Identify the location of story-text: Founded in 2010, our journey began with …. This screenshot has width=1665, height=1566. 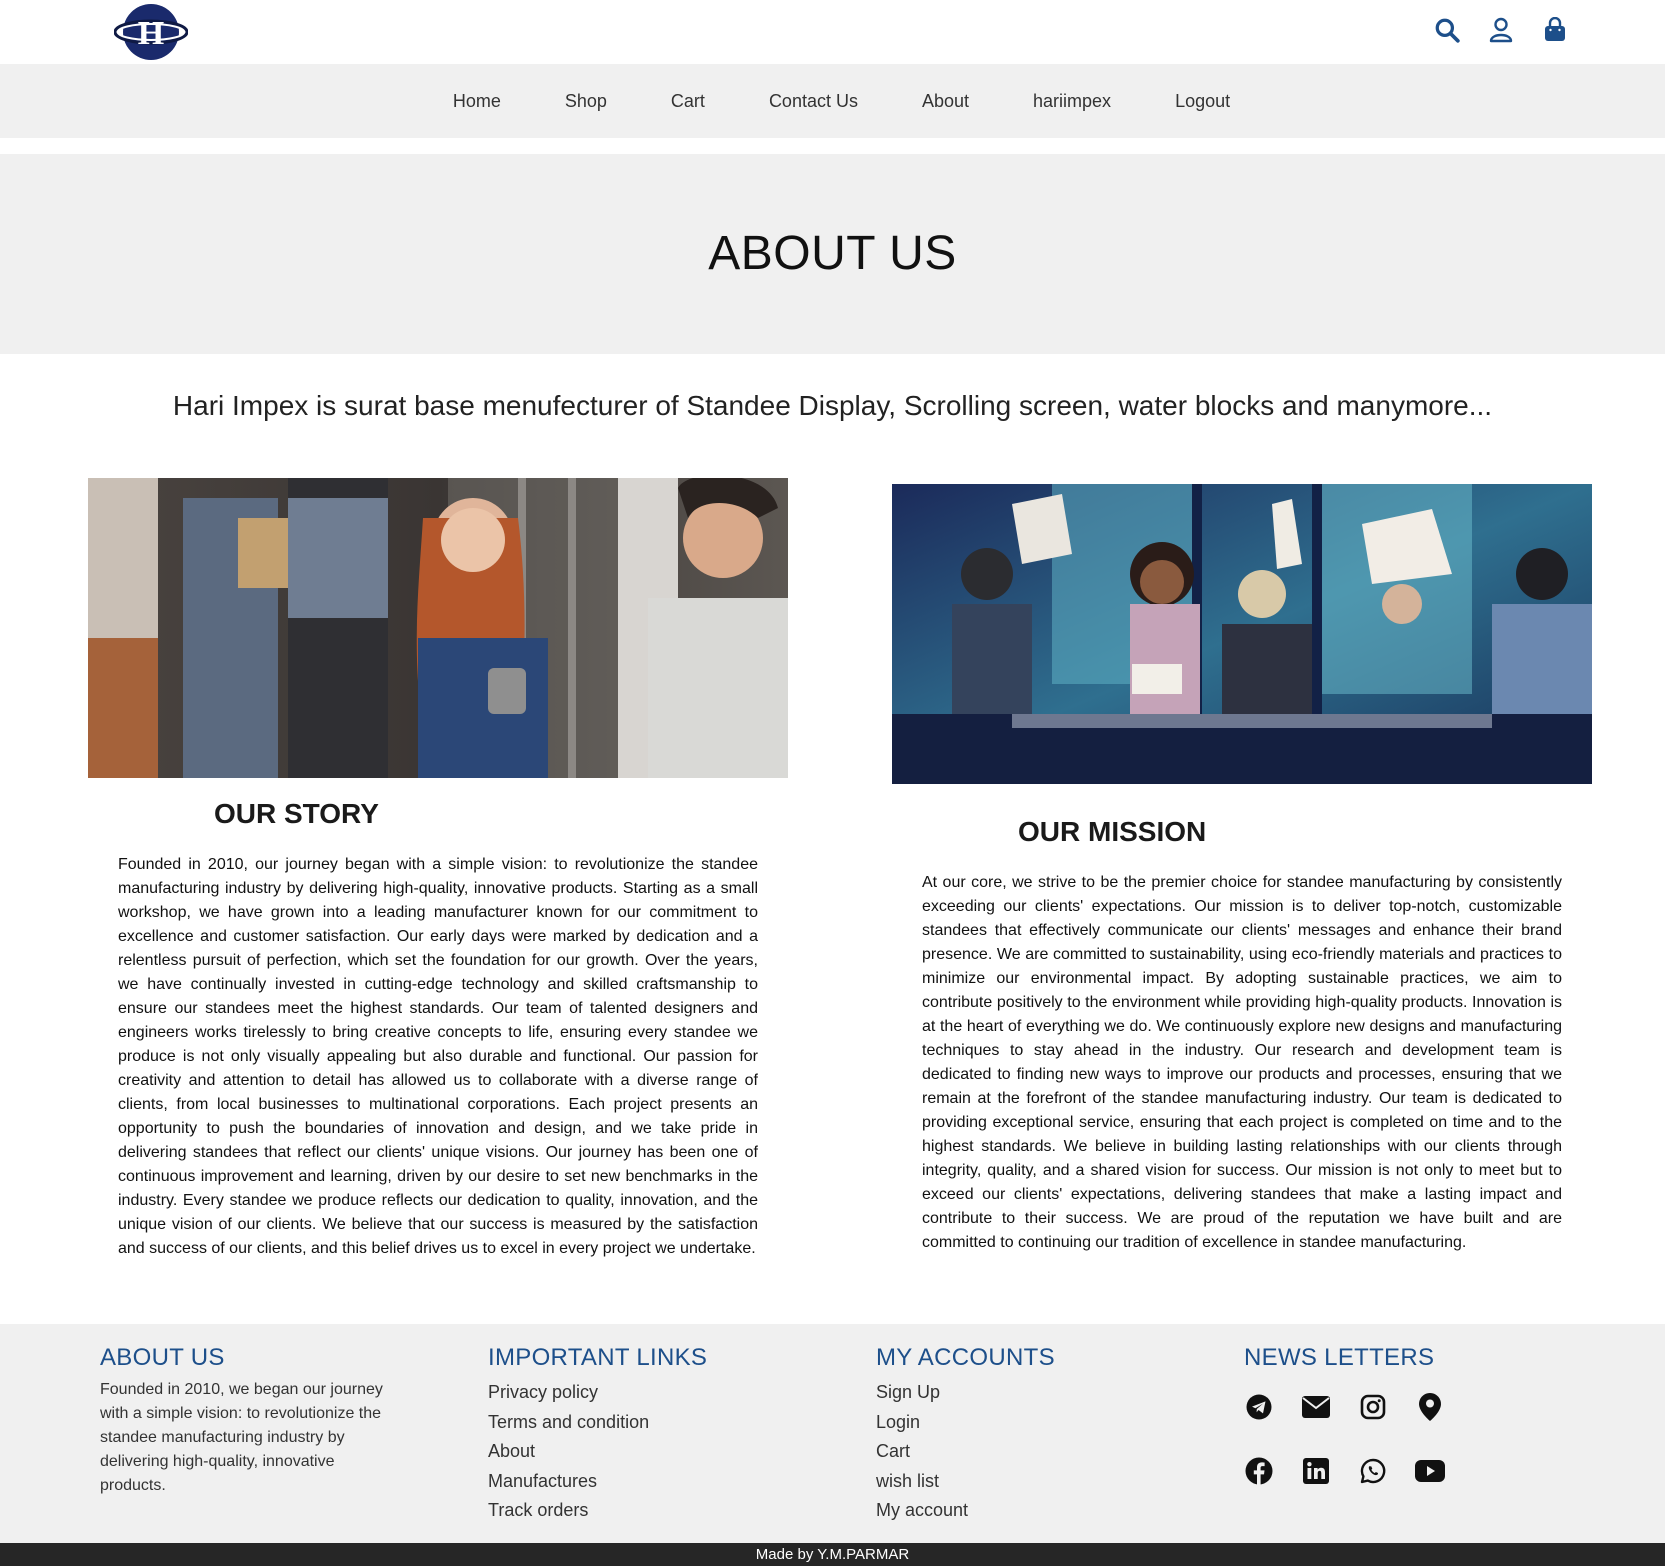
(438, 1056).